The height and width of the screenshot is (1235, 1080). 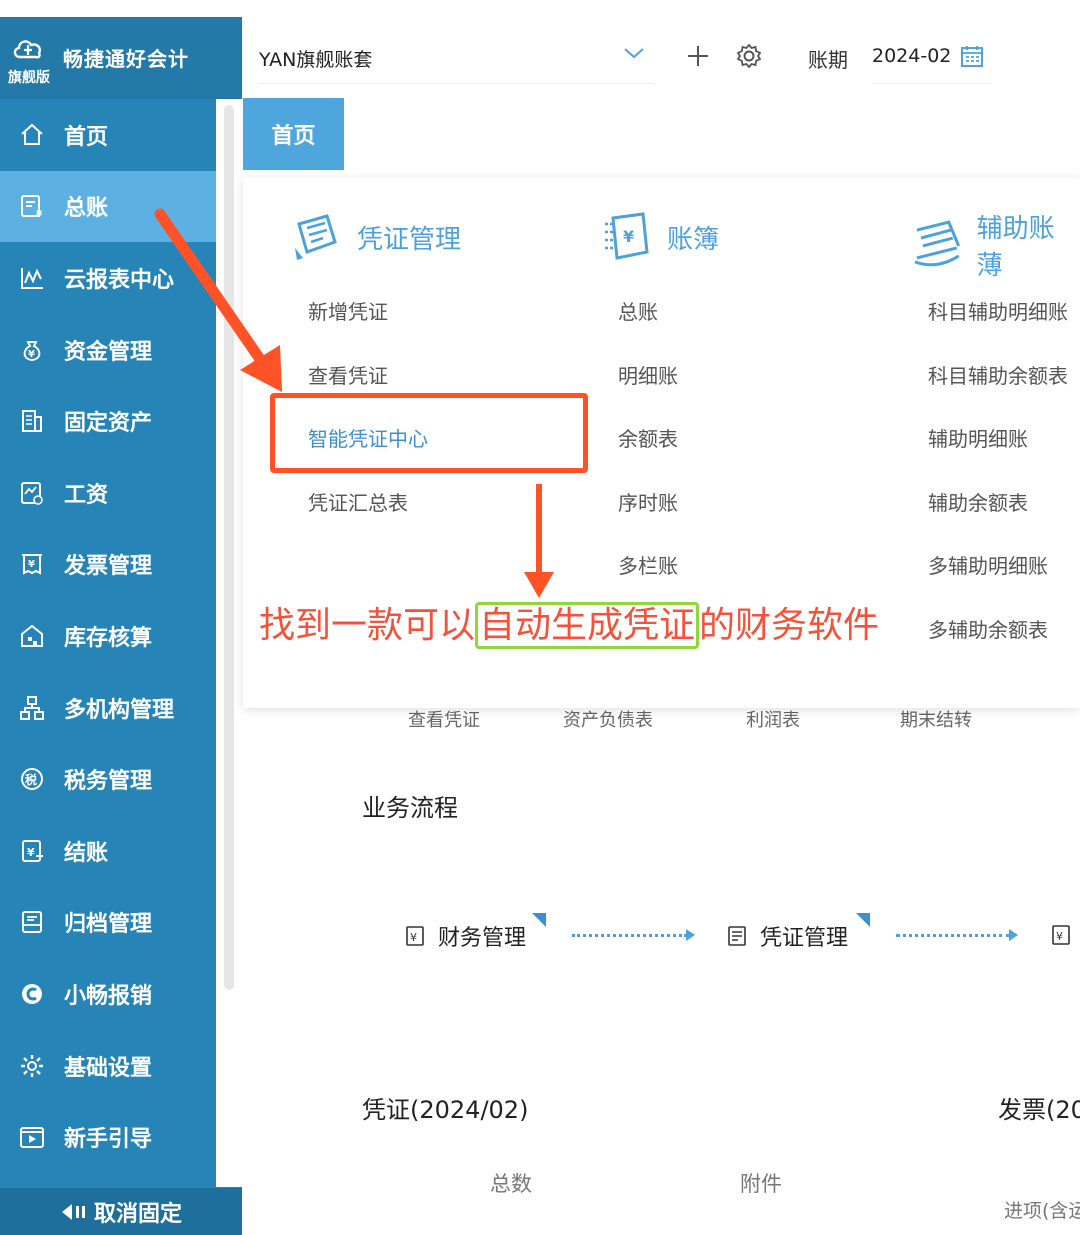 What do you see at coordinates (121, 58) in the screenshot?
I see `app-logo: 旗舰版 畅捷通好会计` at bounding box center [121, 58].